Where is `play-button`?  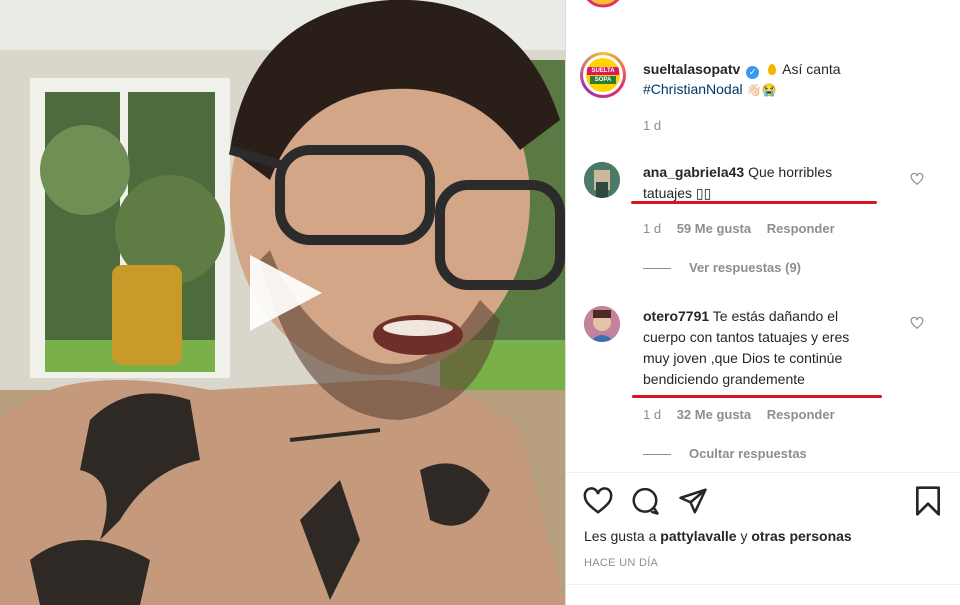
play-button is located at coordinates (286, 293).